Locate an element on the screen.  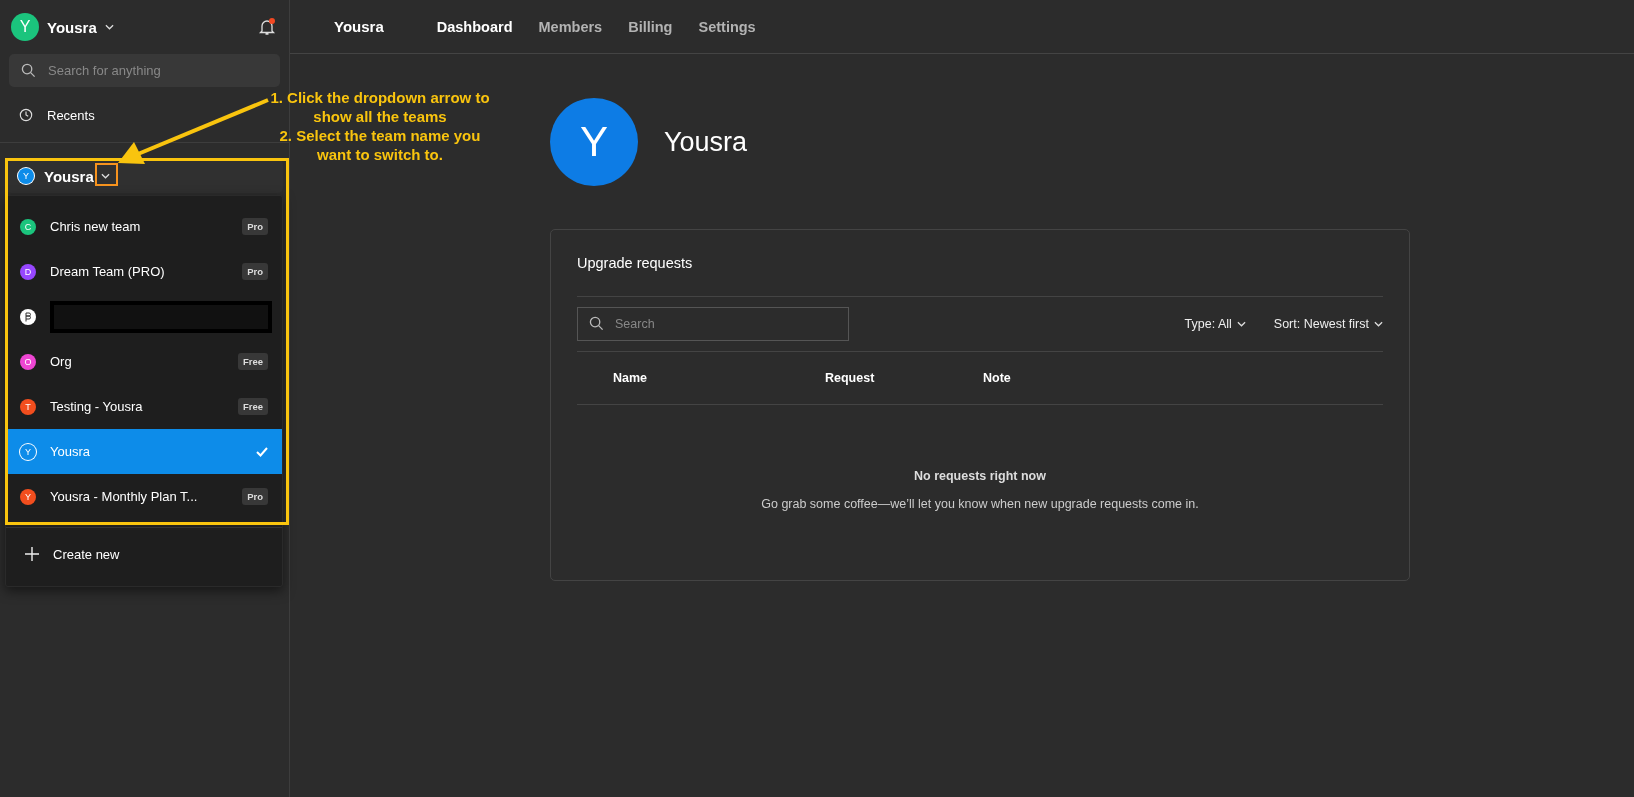
team-item: Y Yousra - Monthly Plan T... Pro is located at coordinates (144, 496).